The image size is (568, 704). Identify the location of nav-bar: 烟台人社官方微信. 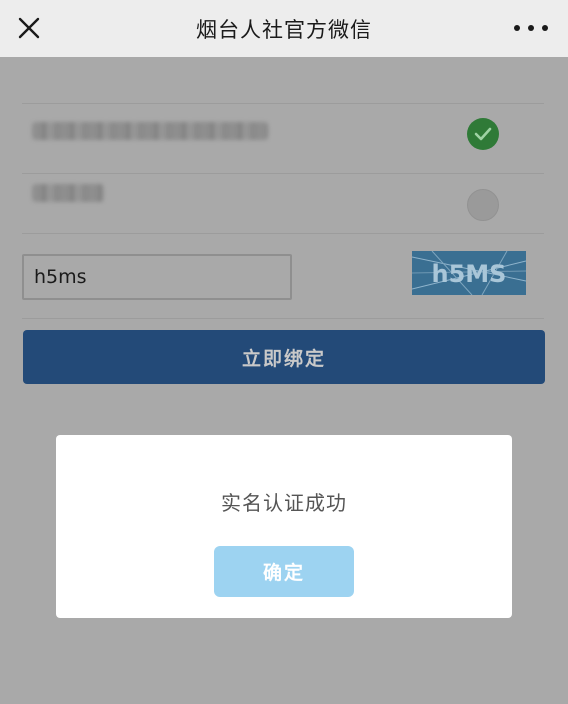
(284, 28).